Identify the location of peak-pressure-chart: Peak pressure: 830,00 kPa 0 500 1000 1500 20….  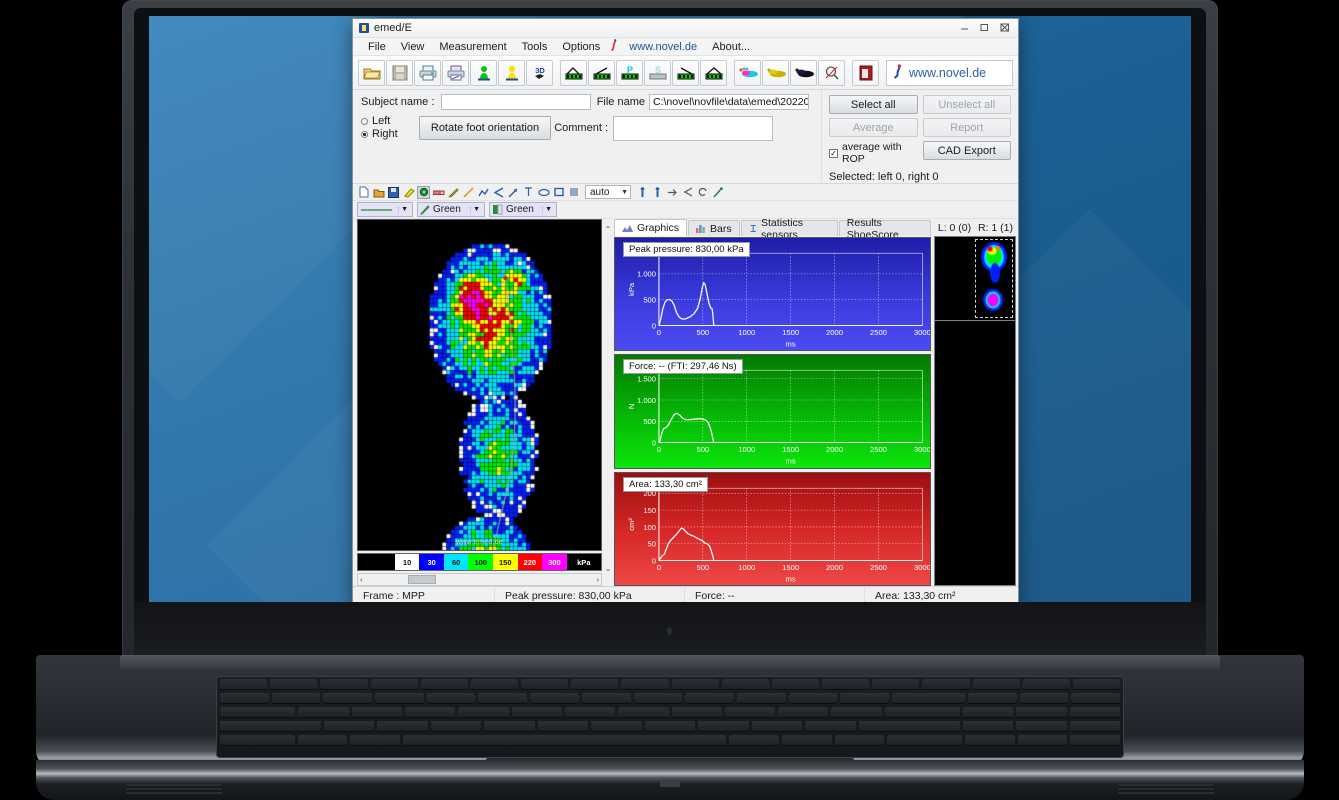
(772, 294).